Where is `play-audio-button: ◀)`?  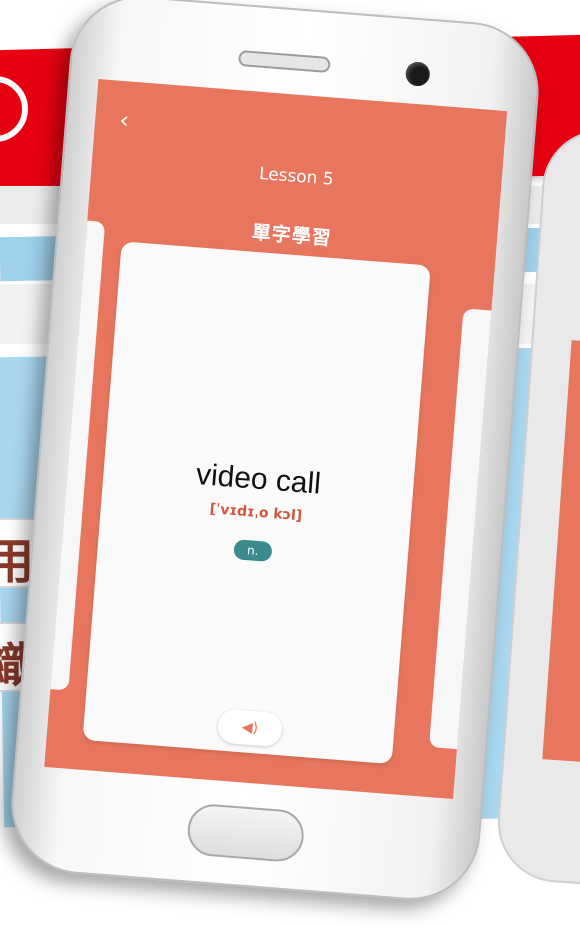
play-audio-button: ◀) is located at coordinates (250, 728).